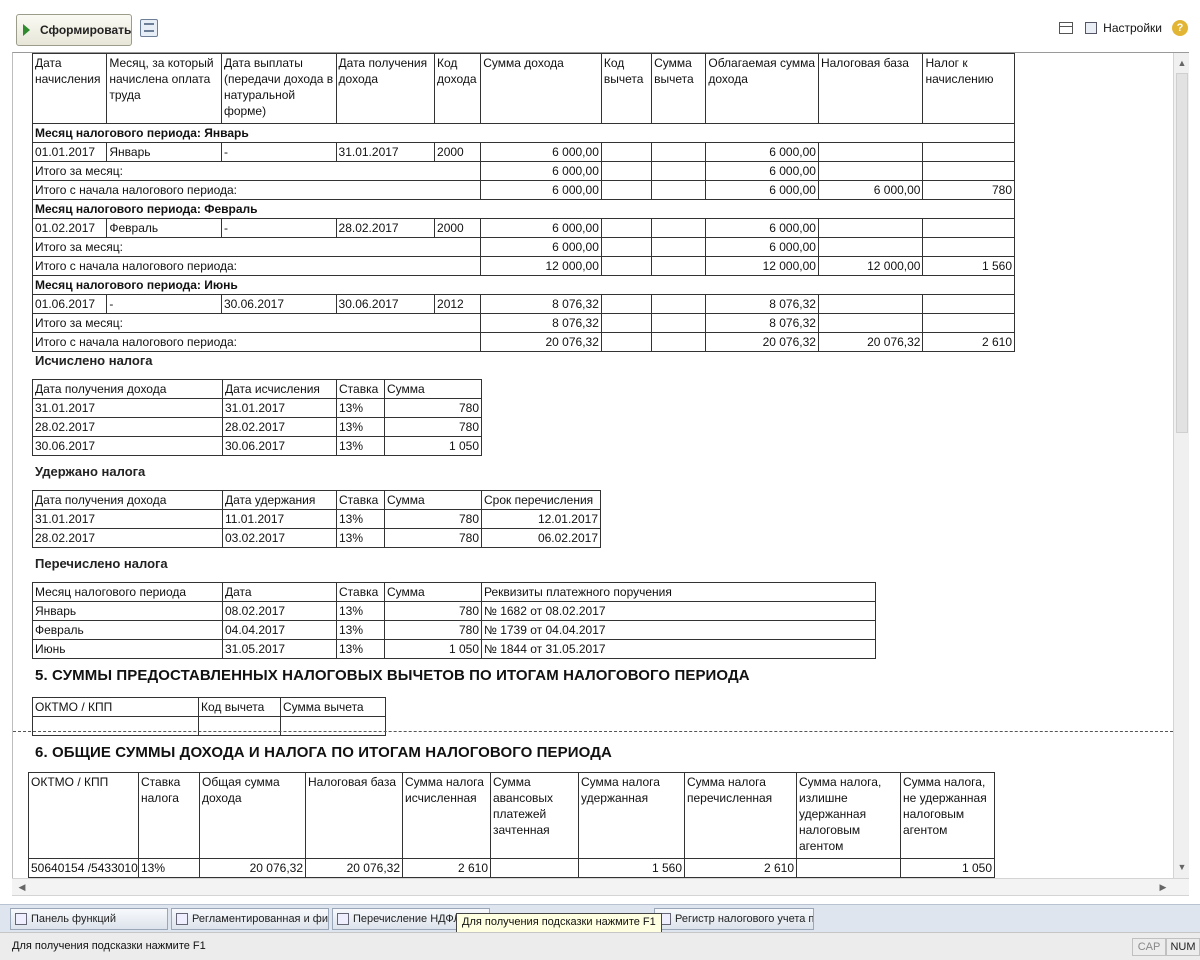 The width and height of the screenshot is (1200, 960). I want to click on settings-icon, so click(1091, 28).